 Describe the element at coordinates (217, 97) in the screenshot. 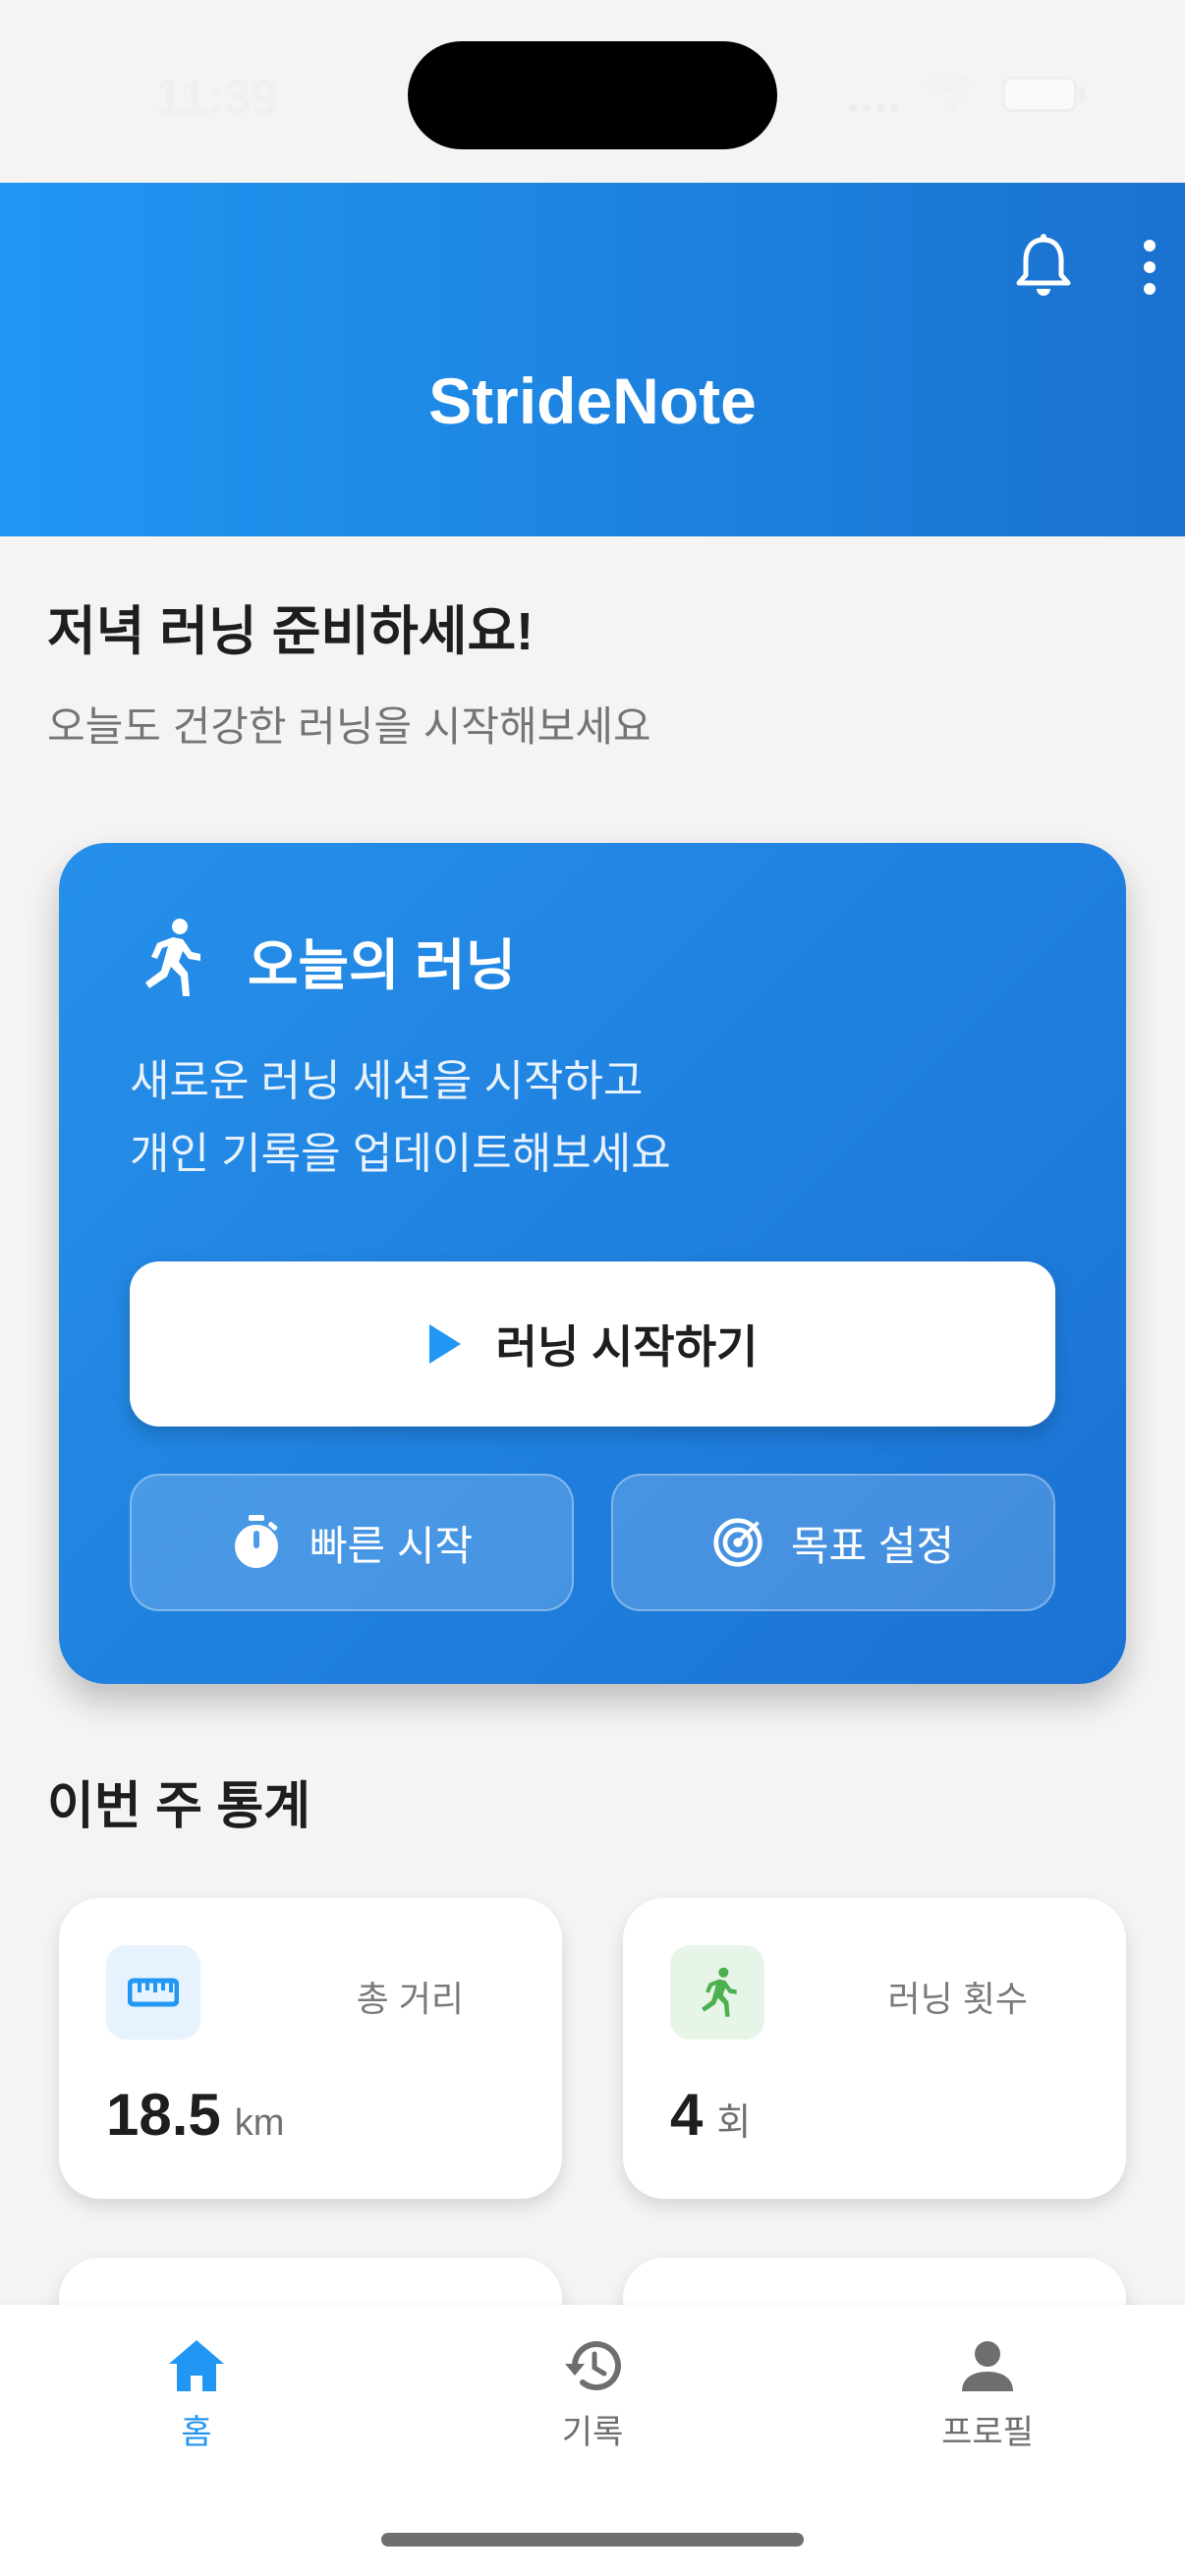

I see `status-time: 11:39` at that location.